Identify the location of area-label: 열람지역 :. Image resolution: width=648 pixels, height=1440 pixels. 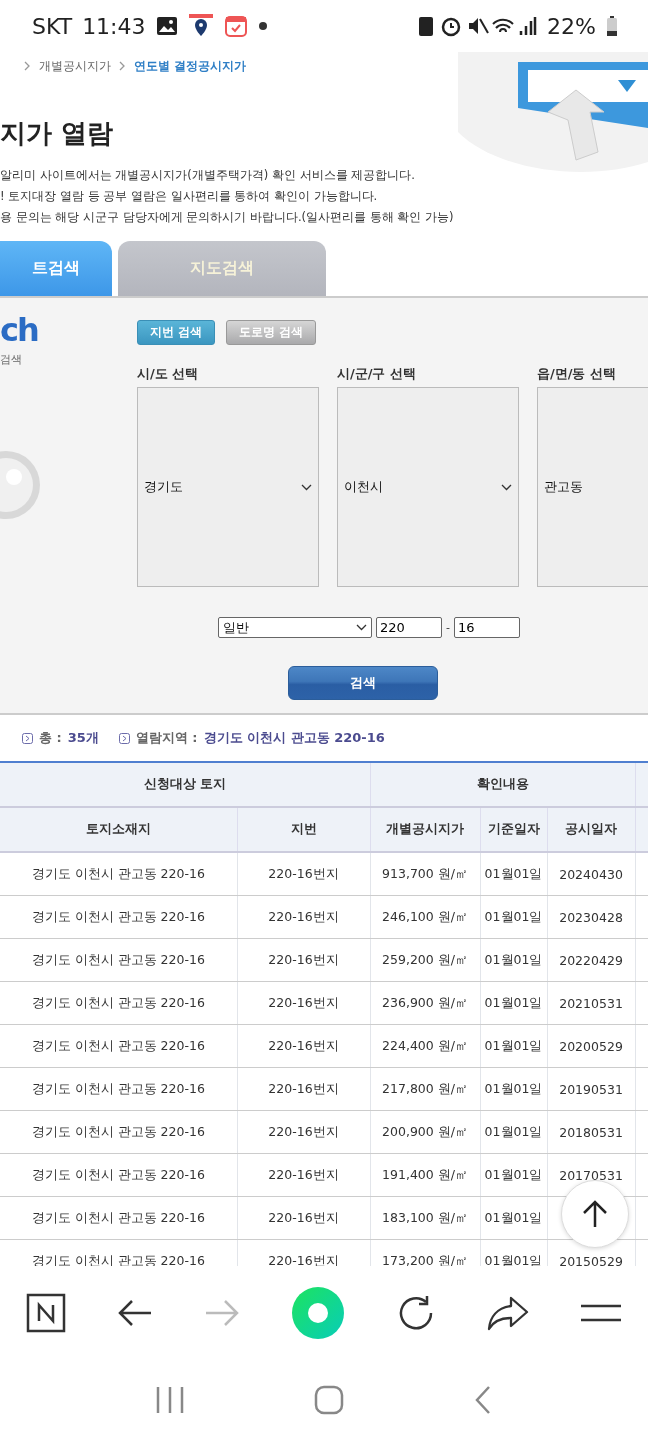
(166, 738).